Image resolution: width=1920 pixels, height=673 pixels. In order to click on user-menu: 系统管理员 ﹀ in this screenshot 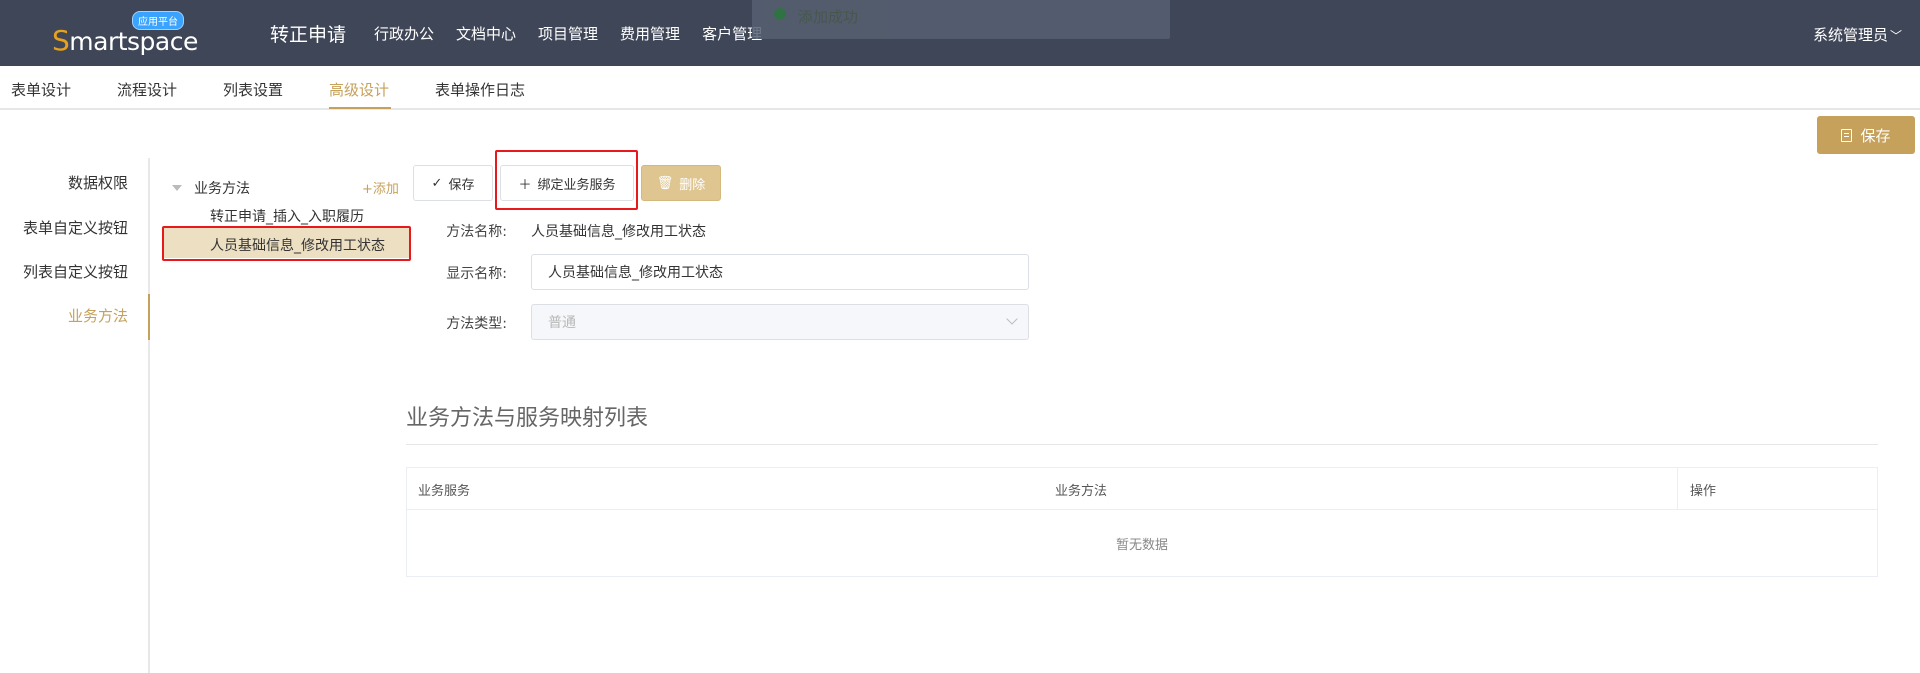, I will do `click(1857, 34)`.